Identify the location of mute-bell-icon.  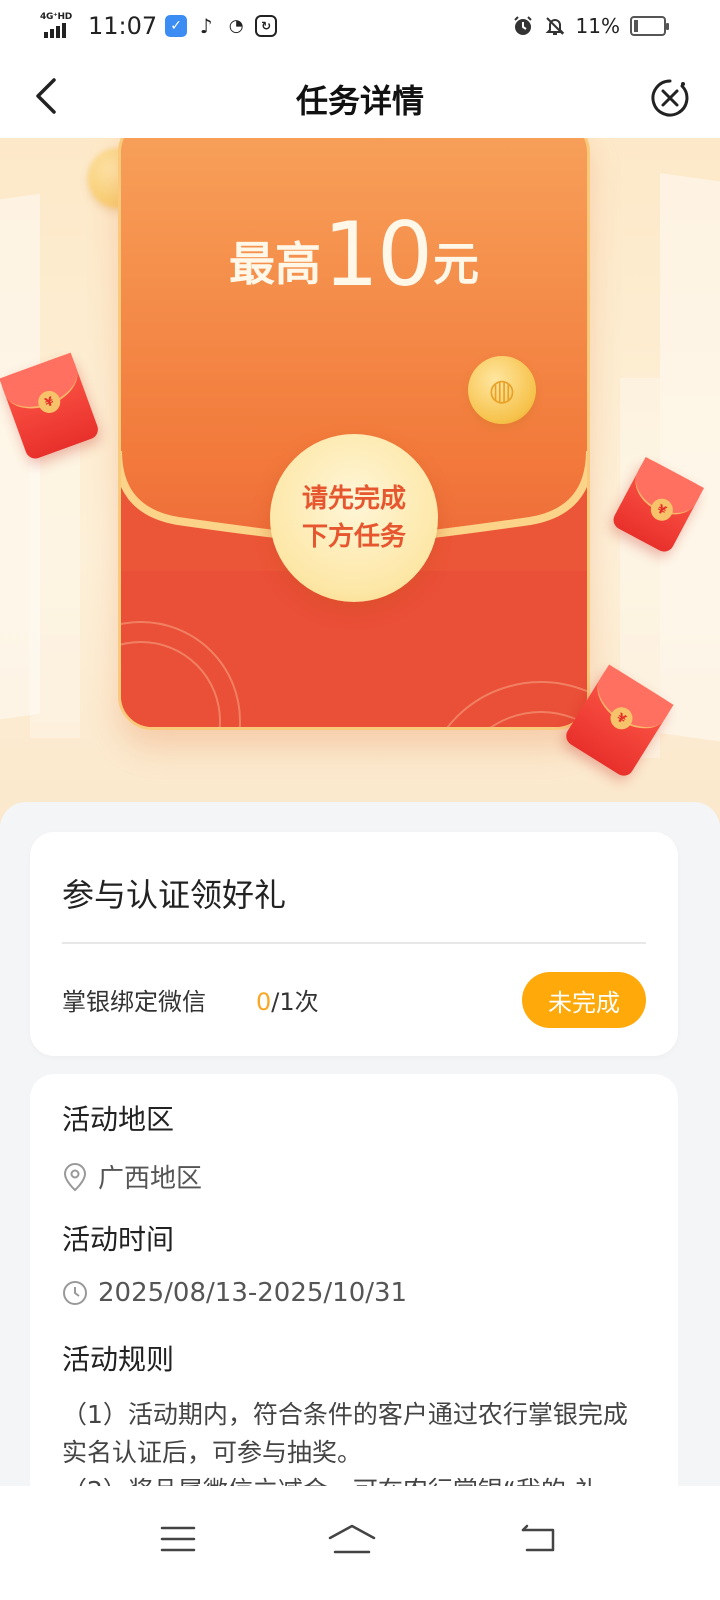
(554, 26).